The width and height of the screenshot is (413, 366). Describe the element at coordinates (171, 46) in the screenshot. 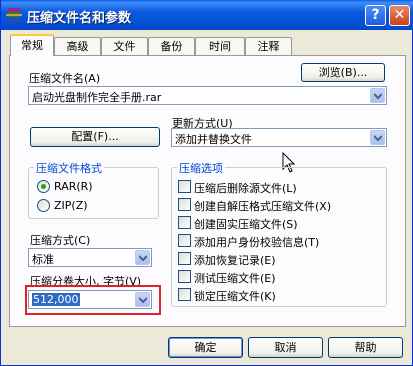

I see `tab-backup: 备份` at that location.